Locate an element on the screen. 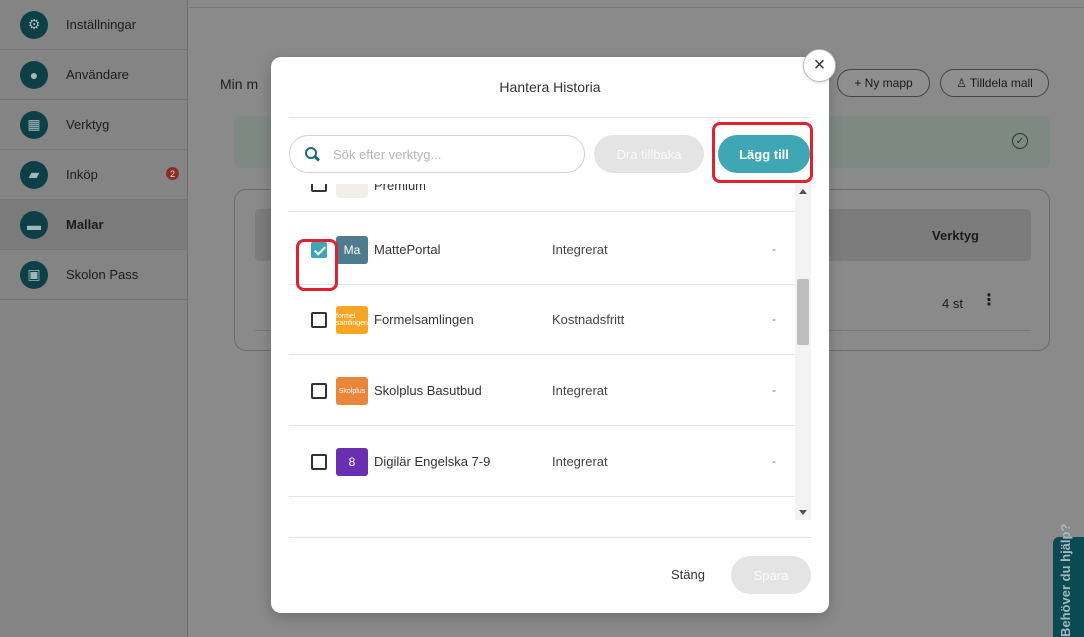  scroll-down-arrow-icon is located at coordinates (803, 512).